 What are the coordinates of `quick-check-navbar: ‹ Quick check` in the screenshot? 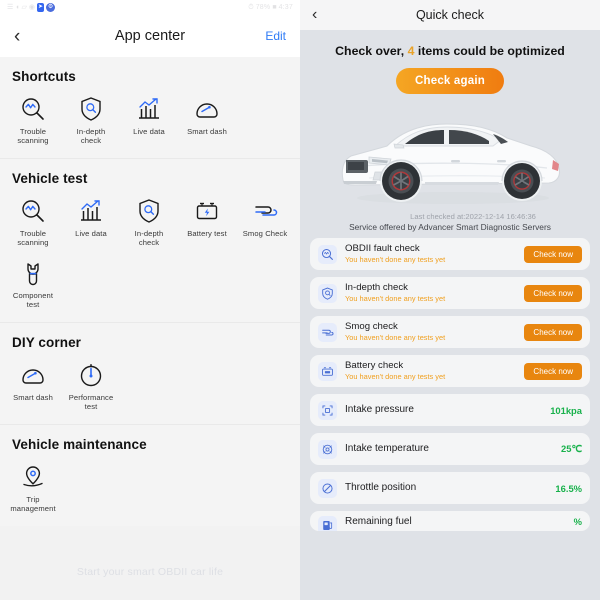 It's located at (450, 15).